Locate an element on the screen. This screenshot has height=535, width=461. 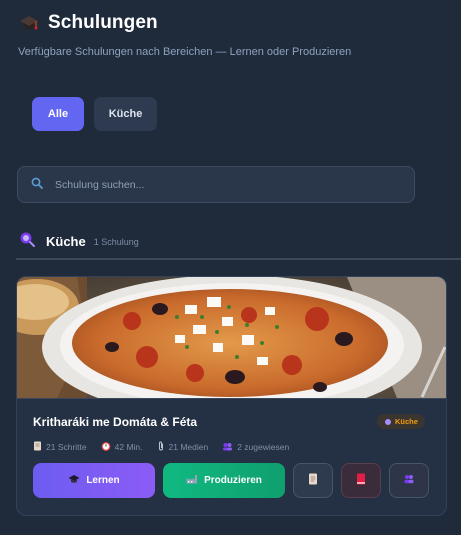
meta-duration: 42 Min. is located at coordinates (122, 447).